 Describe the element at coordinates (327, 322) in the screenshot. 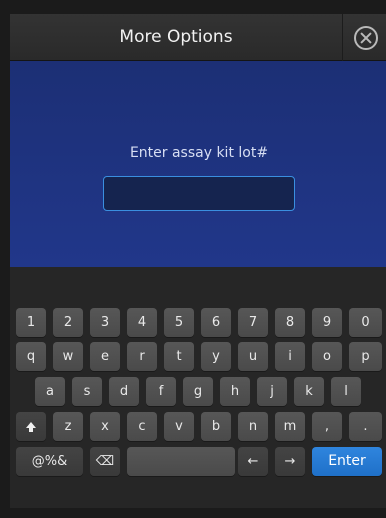

I see `key-9: 9` at that location.